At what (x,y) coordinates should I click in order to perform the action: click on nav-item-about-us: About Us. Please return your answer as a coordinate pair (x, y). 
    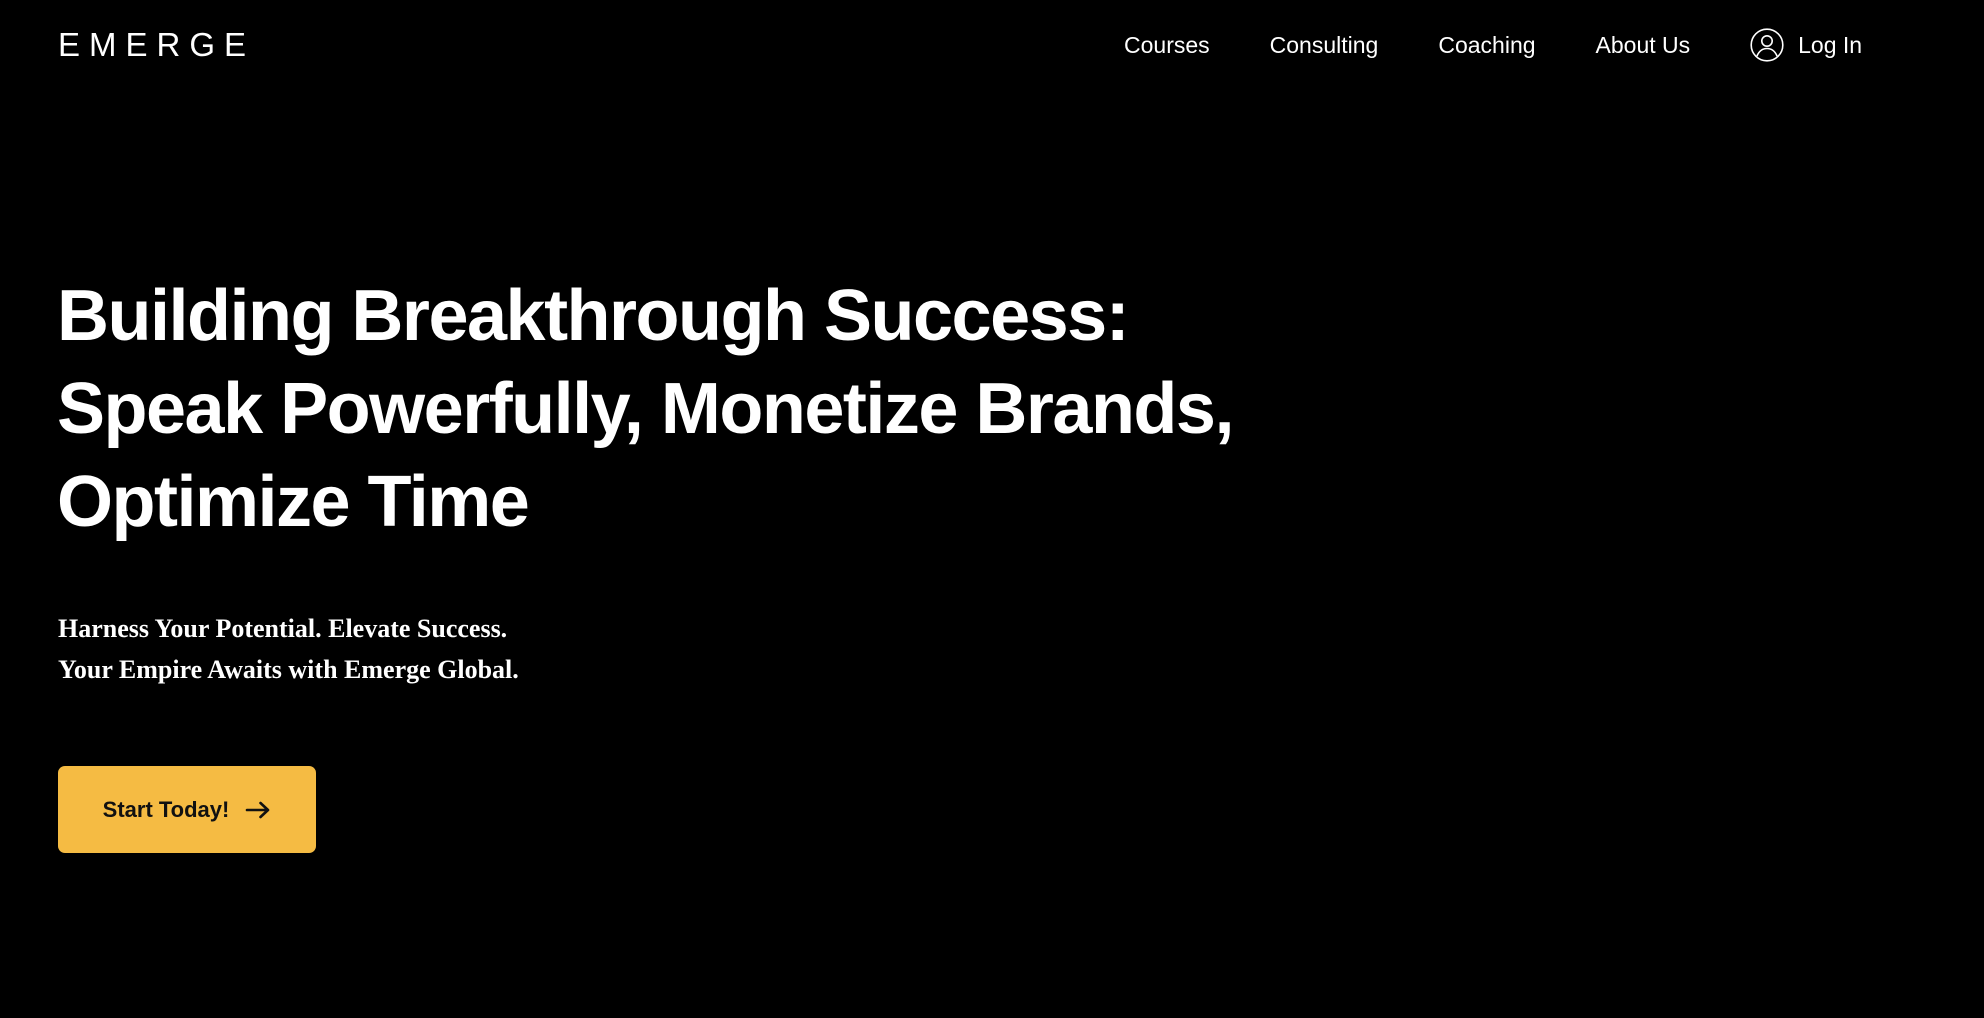
    Looking at the image, I should click on (1643, 45).